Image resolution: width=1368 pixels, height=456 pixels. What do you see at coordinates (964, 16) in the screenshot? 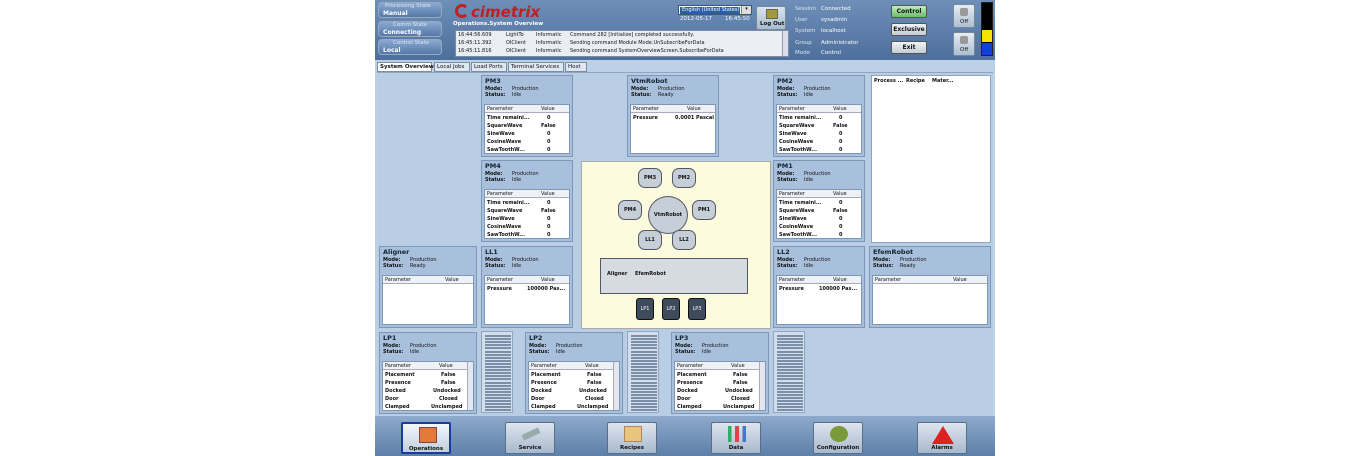
I see `light-toggle-1: Off` at bounding box center [964, 16].